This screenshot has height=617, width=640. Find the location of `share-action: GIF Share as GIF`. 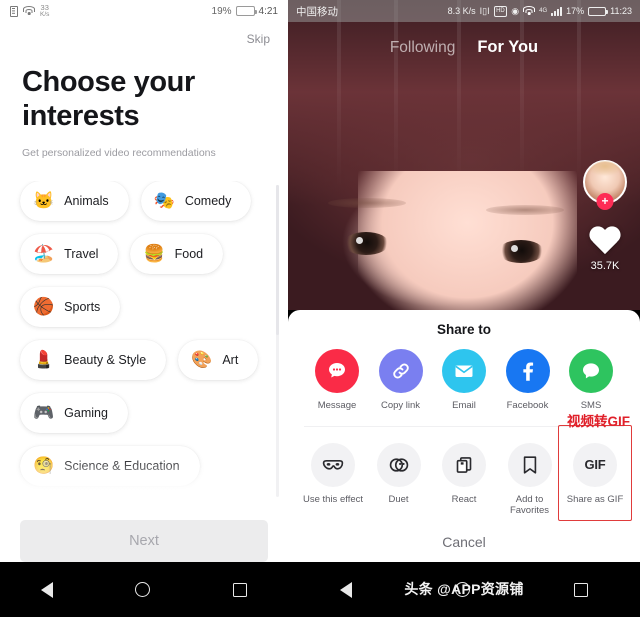

share-action: GIF Share as GIF is located at coordinates (595, 478).